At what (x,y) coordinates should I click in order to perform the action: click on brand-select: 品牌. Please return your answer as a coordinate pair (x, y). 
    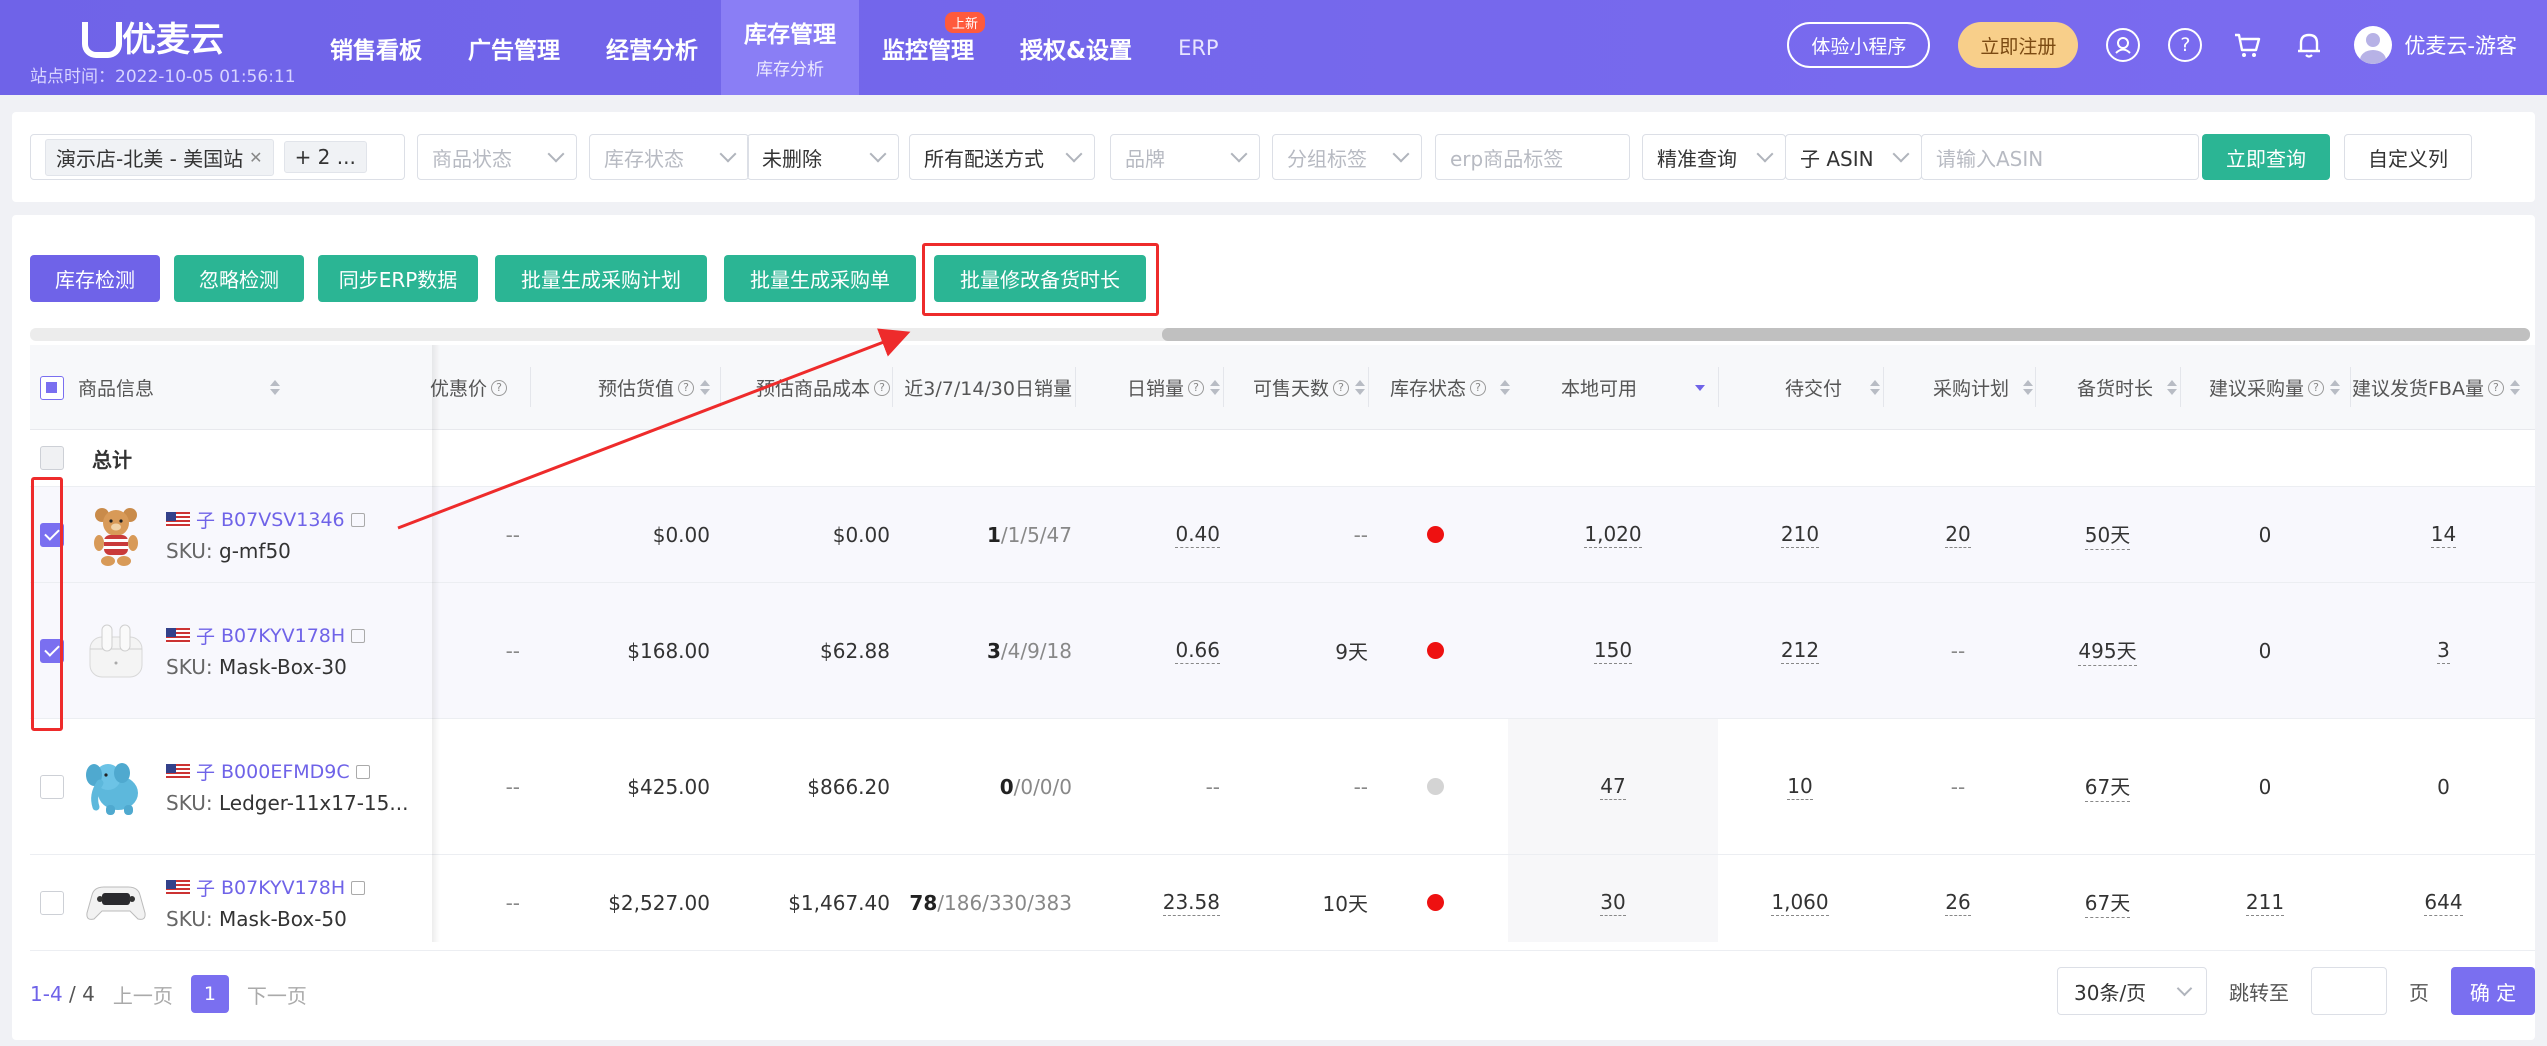
    Looking at the image, I should click on (1185, 157).